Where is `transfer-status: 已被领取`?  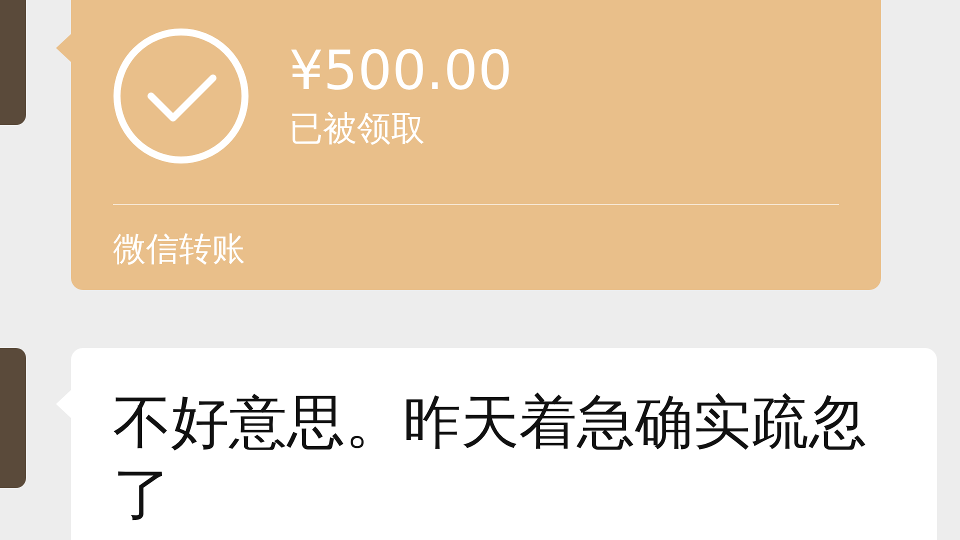 transfer-status: 已被领取 is located at coordinates (357, 129).